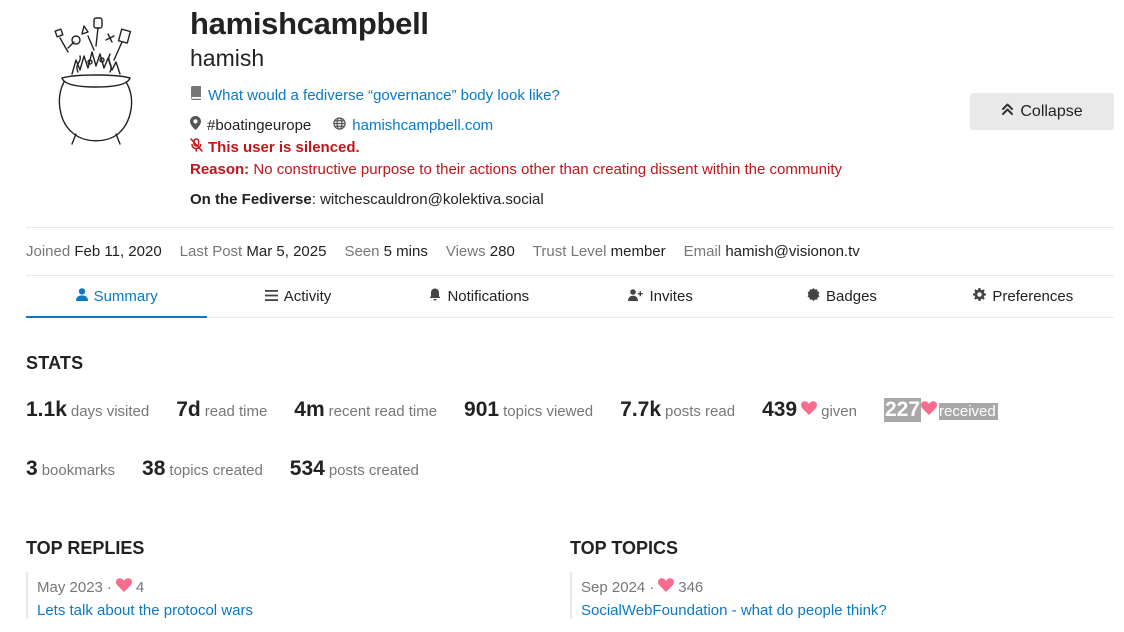 The height and width of the screenshot is (632, 1124). Describe the element at coordinates (291, 610) in the screenshot. I see `item-title-link: Lets talk about the protocol wars` at that location.